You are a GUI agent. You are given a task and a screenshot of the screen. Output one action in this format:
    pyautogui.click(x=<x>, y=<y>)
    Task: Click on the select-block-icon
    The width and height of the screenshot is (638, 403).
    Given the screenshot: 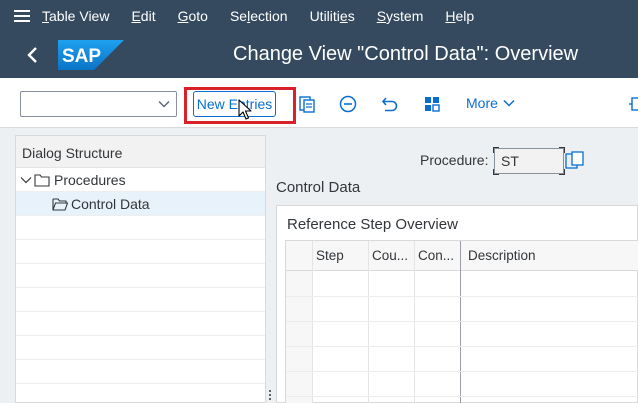 What is the action you would take?
    pyautogui.click(x=432, y=104)
    